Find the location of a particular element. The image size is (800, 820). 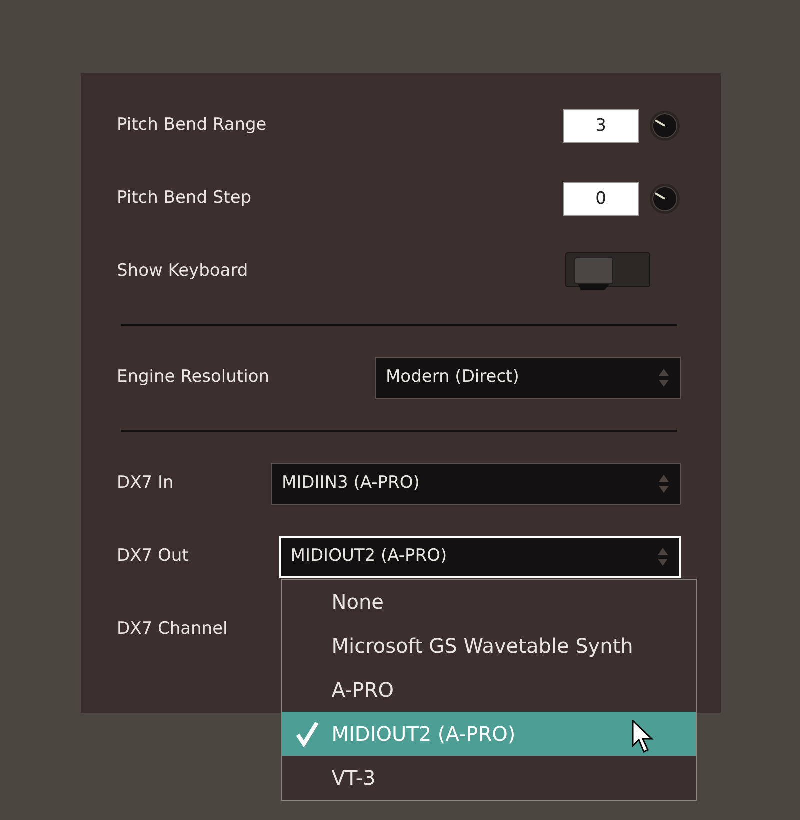

setting-label: Pitch Bend Range is located at coordinates (192, 125).